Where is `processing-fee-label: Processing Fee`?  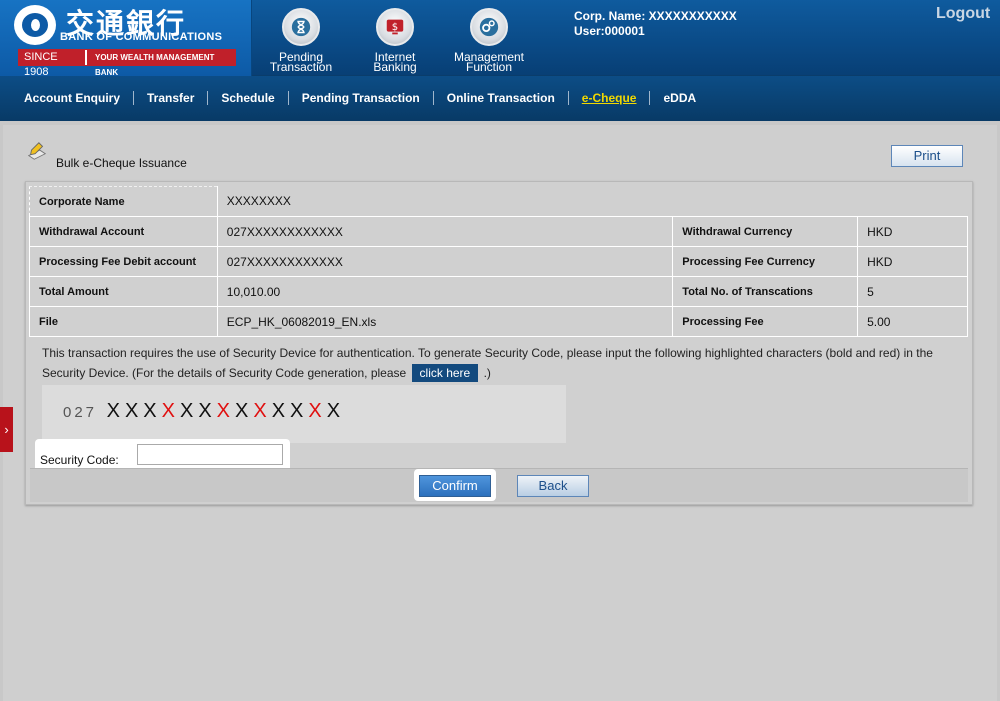
processing-fee-label: Processing Fee is located at coordinates (765, 321).